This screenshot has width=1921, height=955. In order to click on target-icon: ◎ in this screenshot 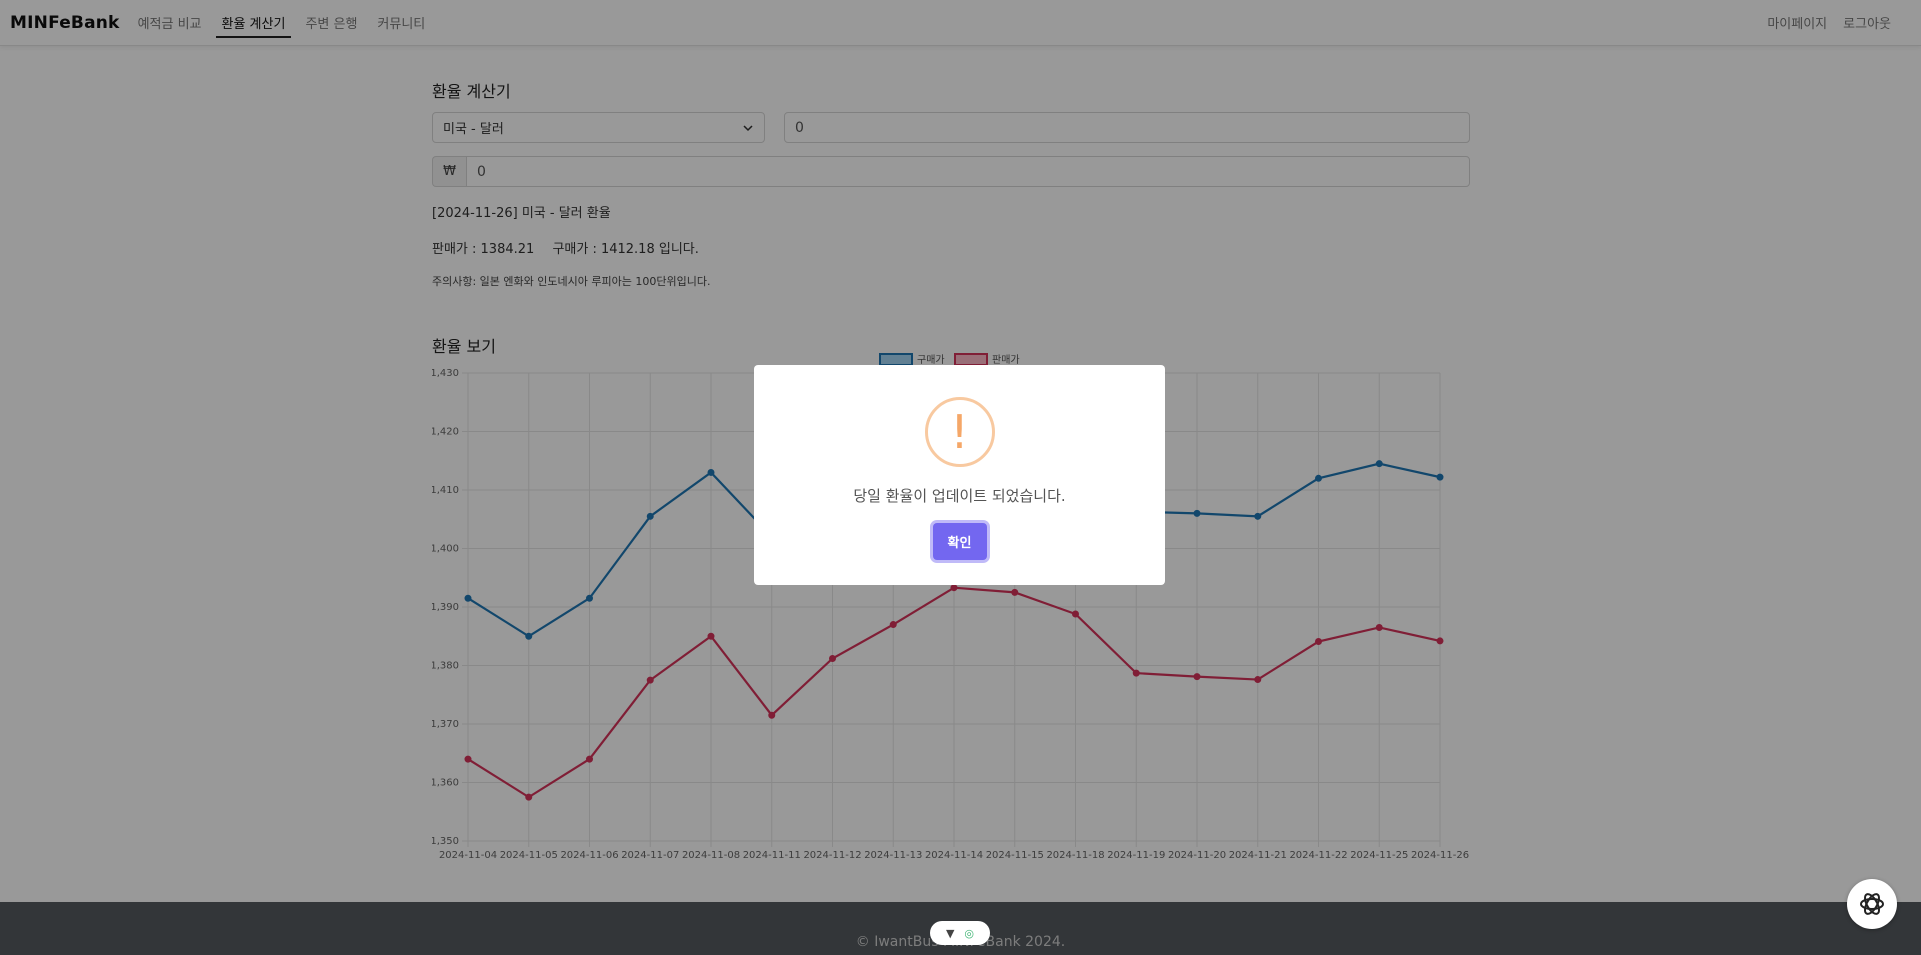, I will do `click(969, 933)`.